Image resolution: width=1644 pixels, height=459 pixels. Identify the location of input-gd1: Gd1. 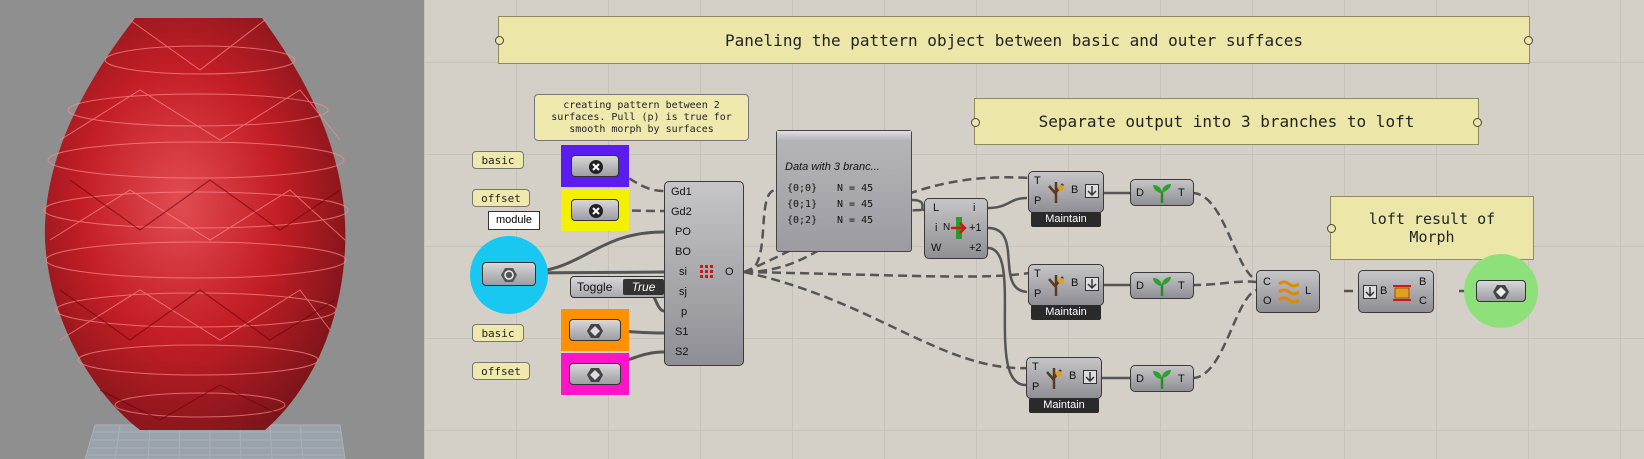
(681, 192).